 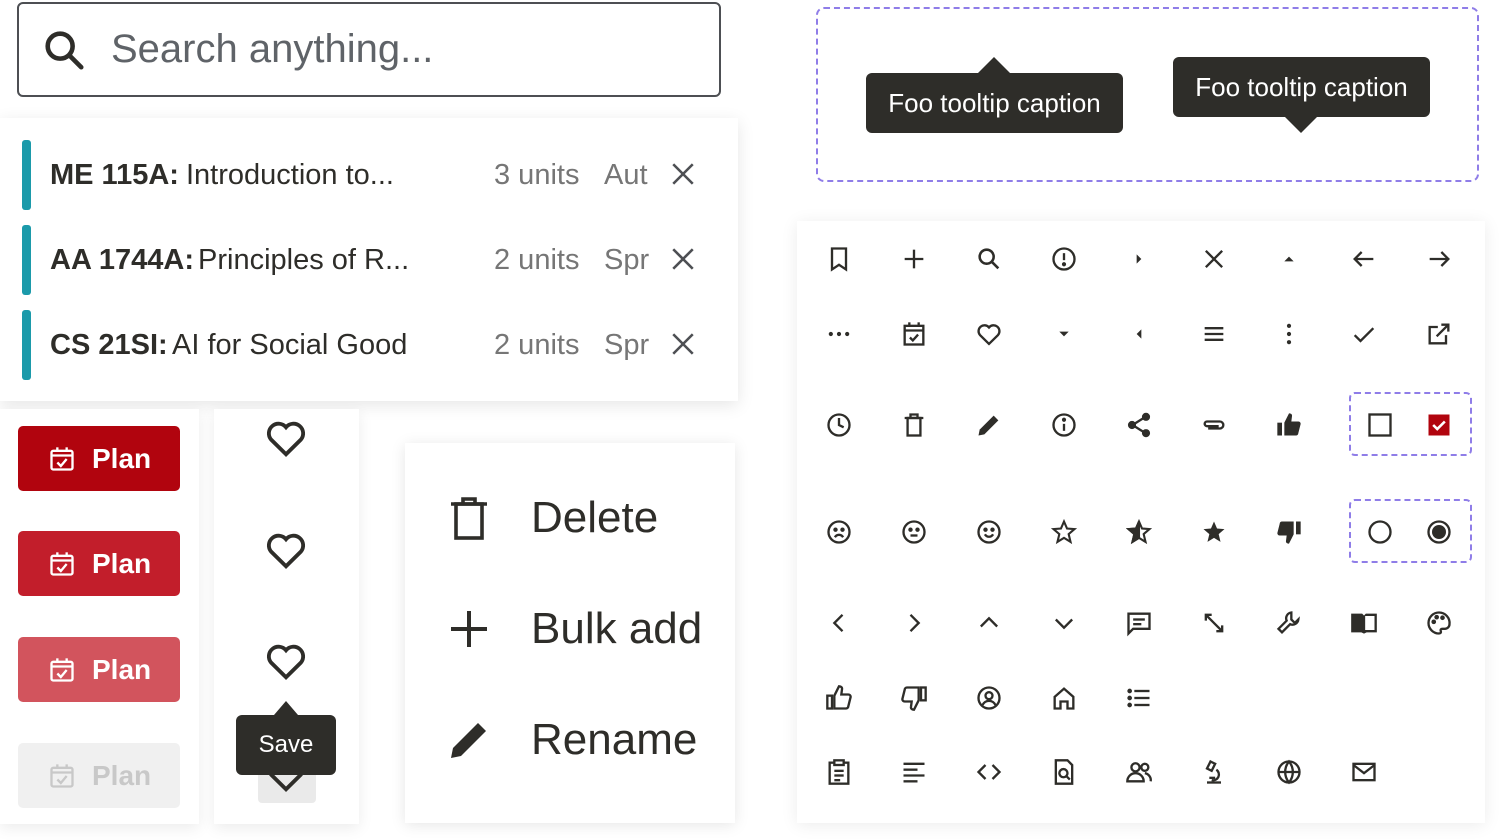 What do you see at coordinates (1364, 772) in the screenshot?
I see `mail-icon` at bounding box center [1364, 772].